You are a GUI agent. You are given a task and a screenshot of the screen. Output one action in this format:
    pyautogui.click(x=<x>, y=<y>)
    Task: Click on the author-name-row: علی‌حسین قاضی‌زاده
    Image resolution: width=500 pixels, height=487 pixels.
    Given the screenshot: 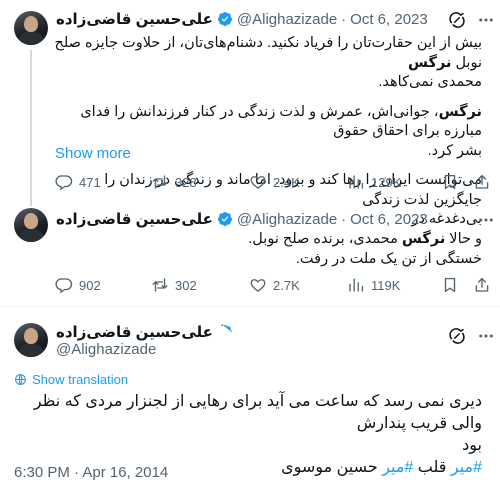 What is the action you would take?
    pyautogui.click(x=144, y=332)
    